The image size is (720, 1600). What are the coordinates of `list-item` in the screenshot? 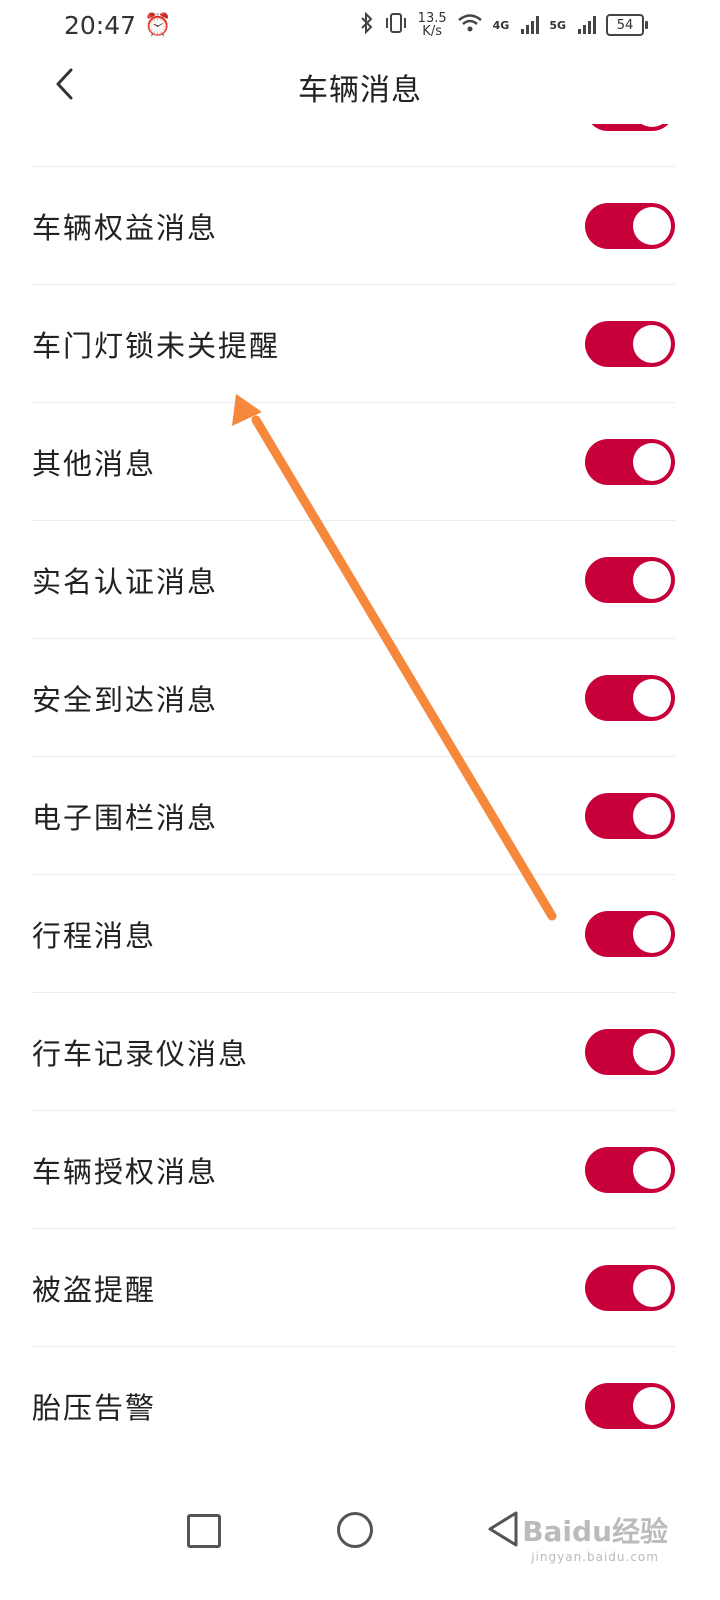 It's located at (353, 145).